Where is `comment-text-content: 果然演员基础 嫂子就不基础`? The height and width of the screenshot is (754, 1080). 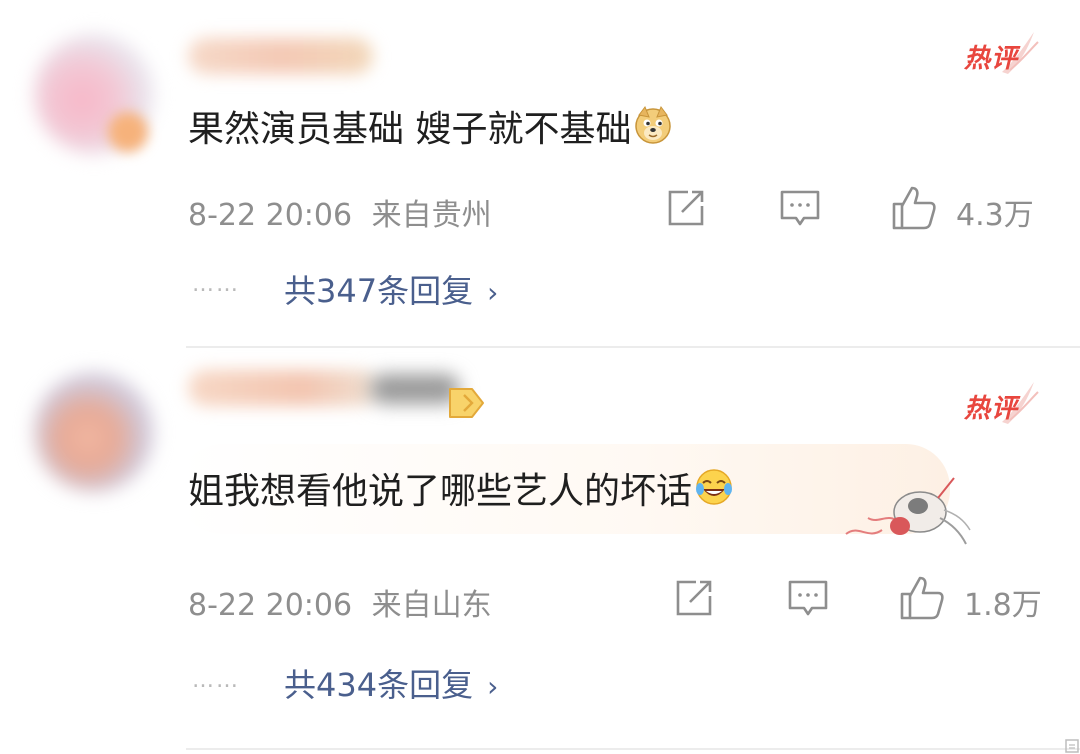 comment-text-content: 果然演员基础 嫂子就不基础 is located at coordinates (410, 129).